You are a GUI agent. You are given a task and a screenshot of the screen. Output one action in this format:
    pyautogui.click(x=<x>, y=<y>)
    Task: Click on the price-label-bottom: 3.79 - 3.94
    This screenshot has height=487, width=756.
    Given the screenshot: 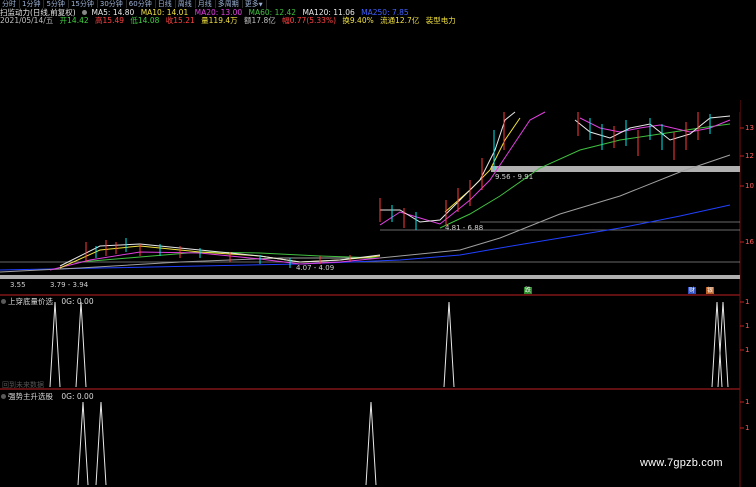 What is the action you would take?
    pyautogui.click(x=69, y=285)
    